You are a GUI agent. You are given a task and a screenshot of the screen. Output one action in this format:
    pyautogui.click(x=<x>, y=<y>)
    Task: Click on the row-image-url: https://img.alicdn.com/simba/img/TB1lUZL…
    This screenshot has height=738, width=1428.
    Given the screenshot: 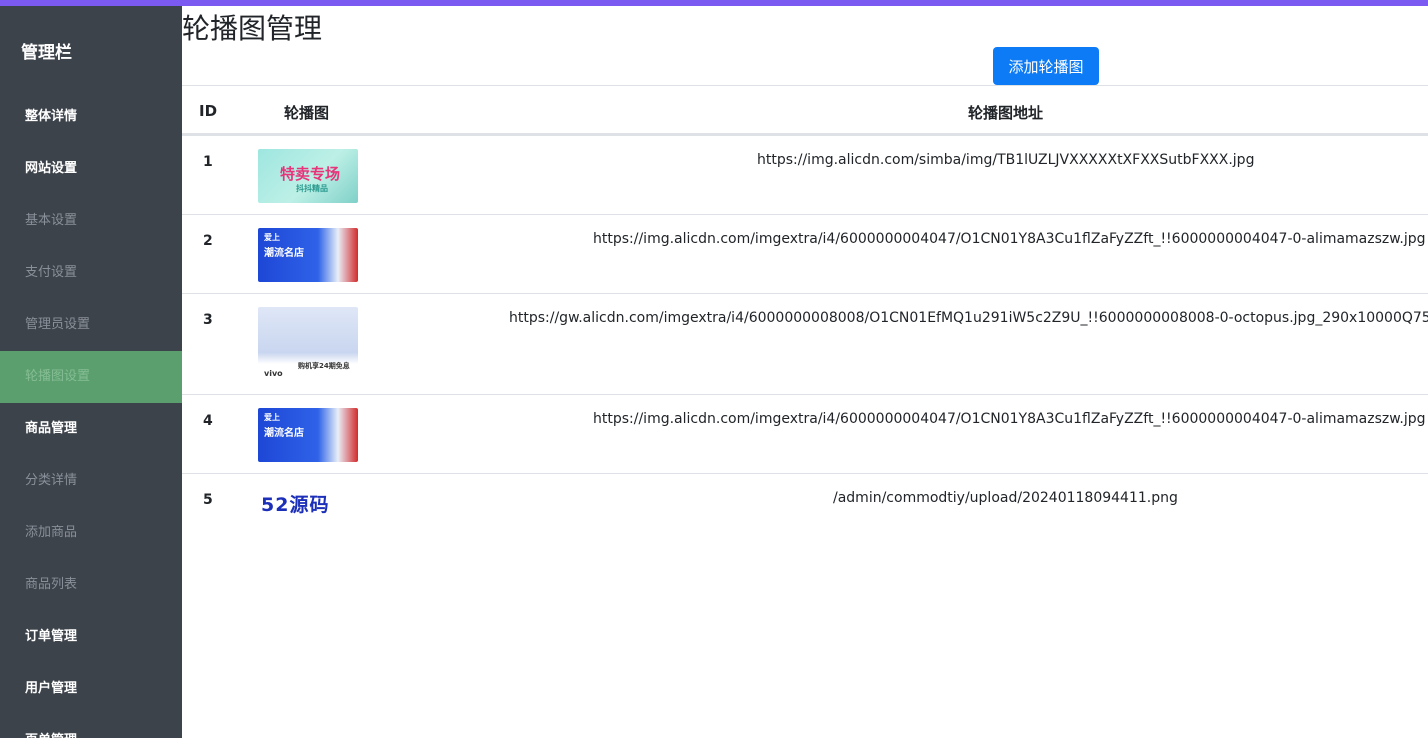 What is the action you would take?
    pyautogui.click(x=1006, y=160)
    